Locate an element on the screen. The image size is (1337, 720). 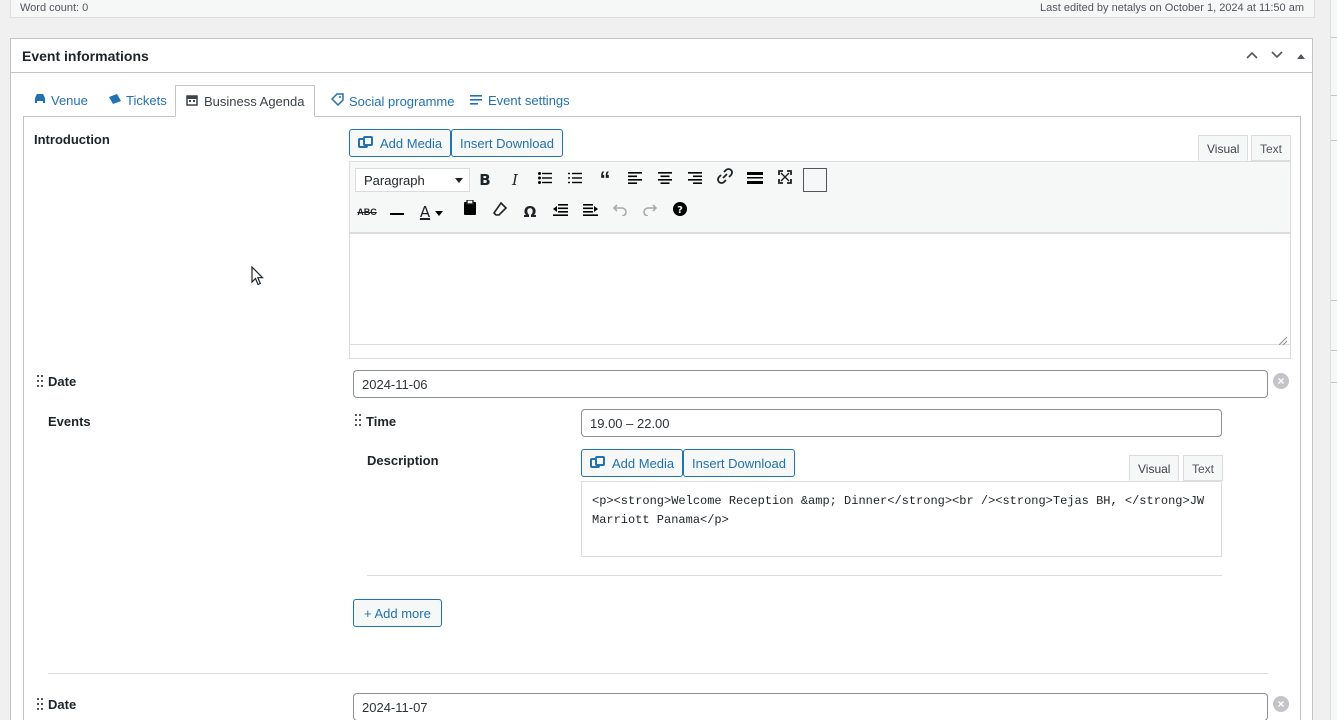
format-select: Paragraph is located at coordinates (412, 180).